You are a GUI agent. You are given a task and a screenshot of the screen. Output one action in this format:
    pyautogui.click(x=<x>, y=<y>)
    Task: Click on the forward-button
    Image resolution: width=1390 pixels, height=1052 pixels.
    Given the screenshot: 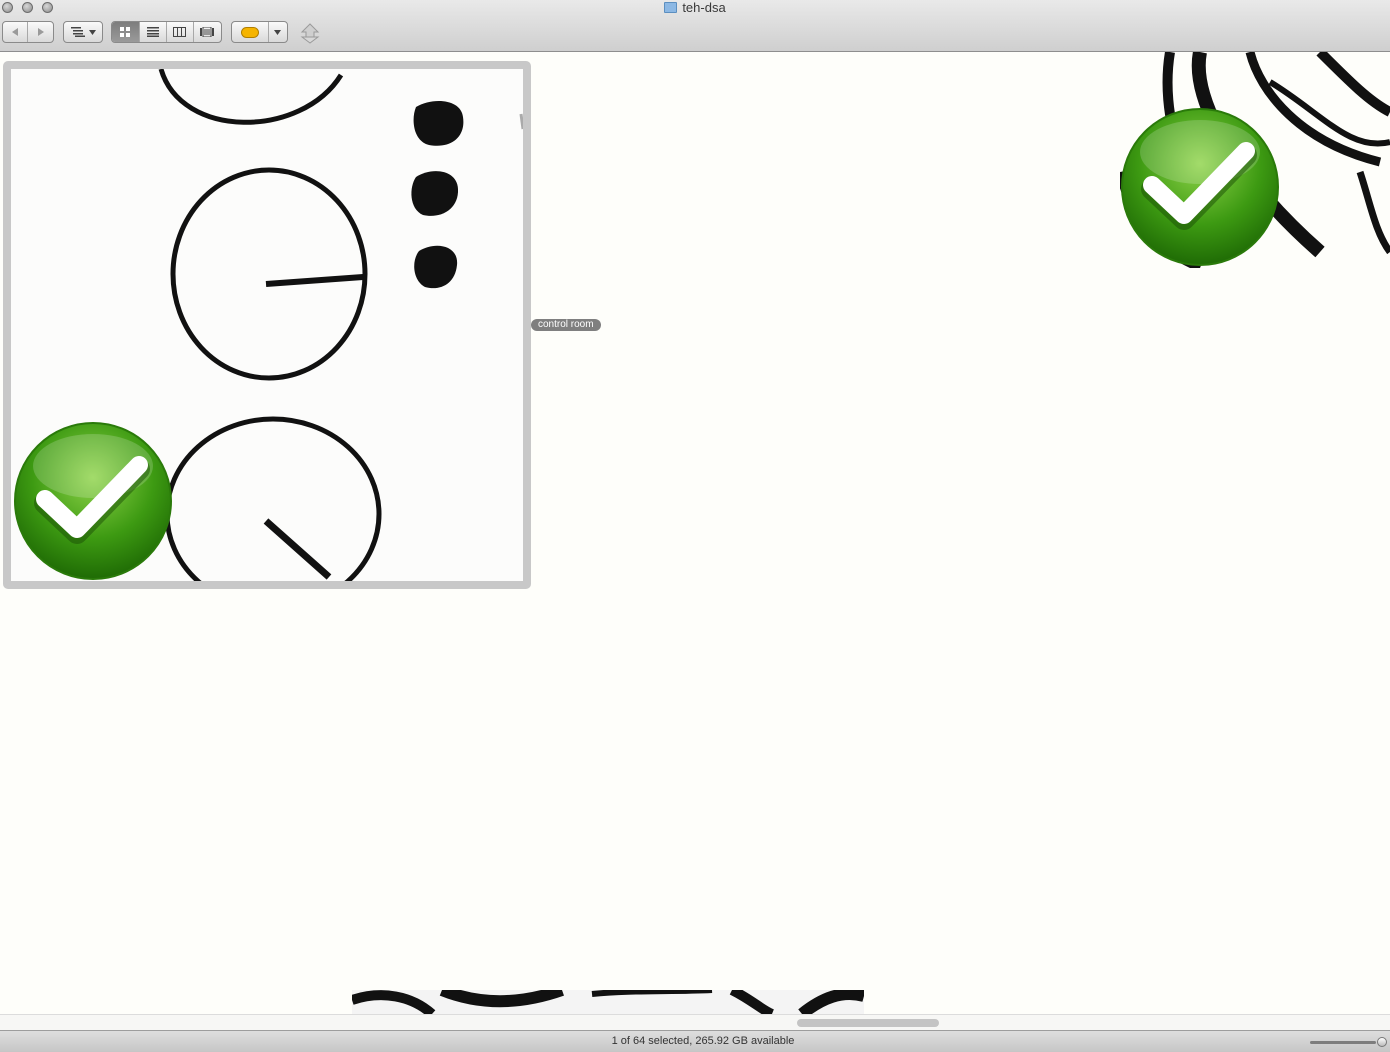 What is the action you would take?
    pyautogui.click(x=40, y=32)
    